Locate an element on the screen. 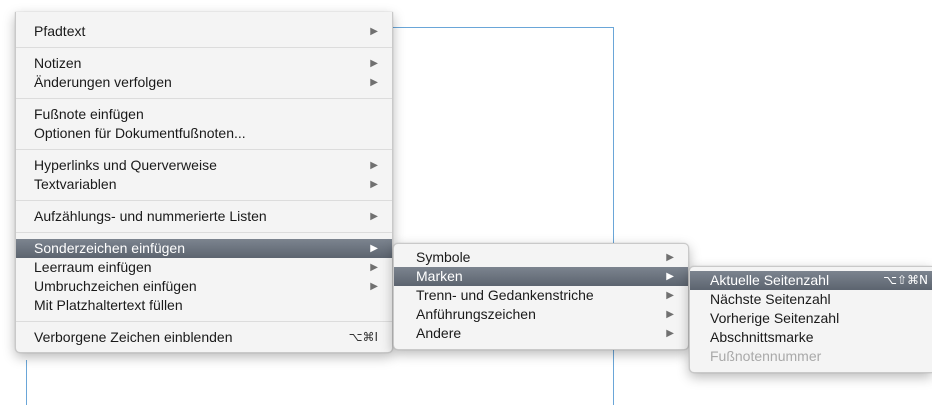 Image resolution: width=932 pixels, height=405 pixels. menu-item-umbruchzeichen-einfuegen: Umbruchzeichen einfügen ▶ is located at coordinates (204, 286).